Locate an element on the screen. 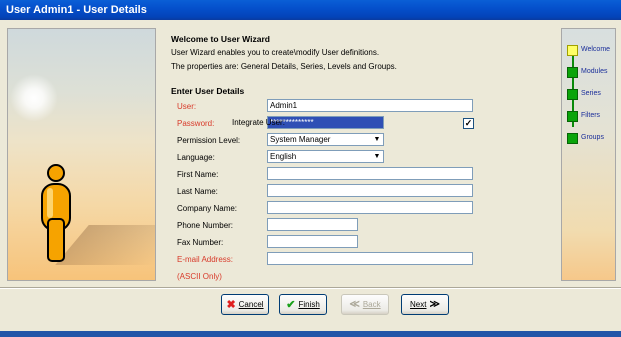 The height and width of the screenshot is (337, 621). user-label: User: is located at coordinates (187, 106).